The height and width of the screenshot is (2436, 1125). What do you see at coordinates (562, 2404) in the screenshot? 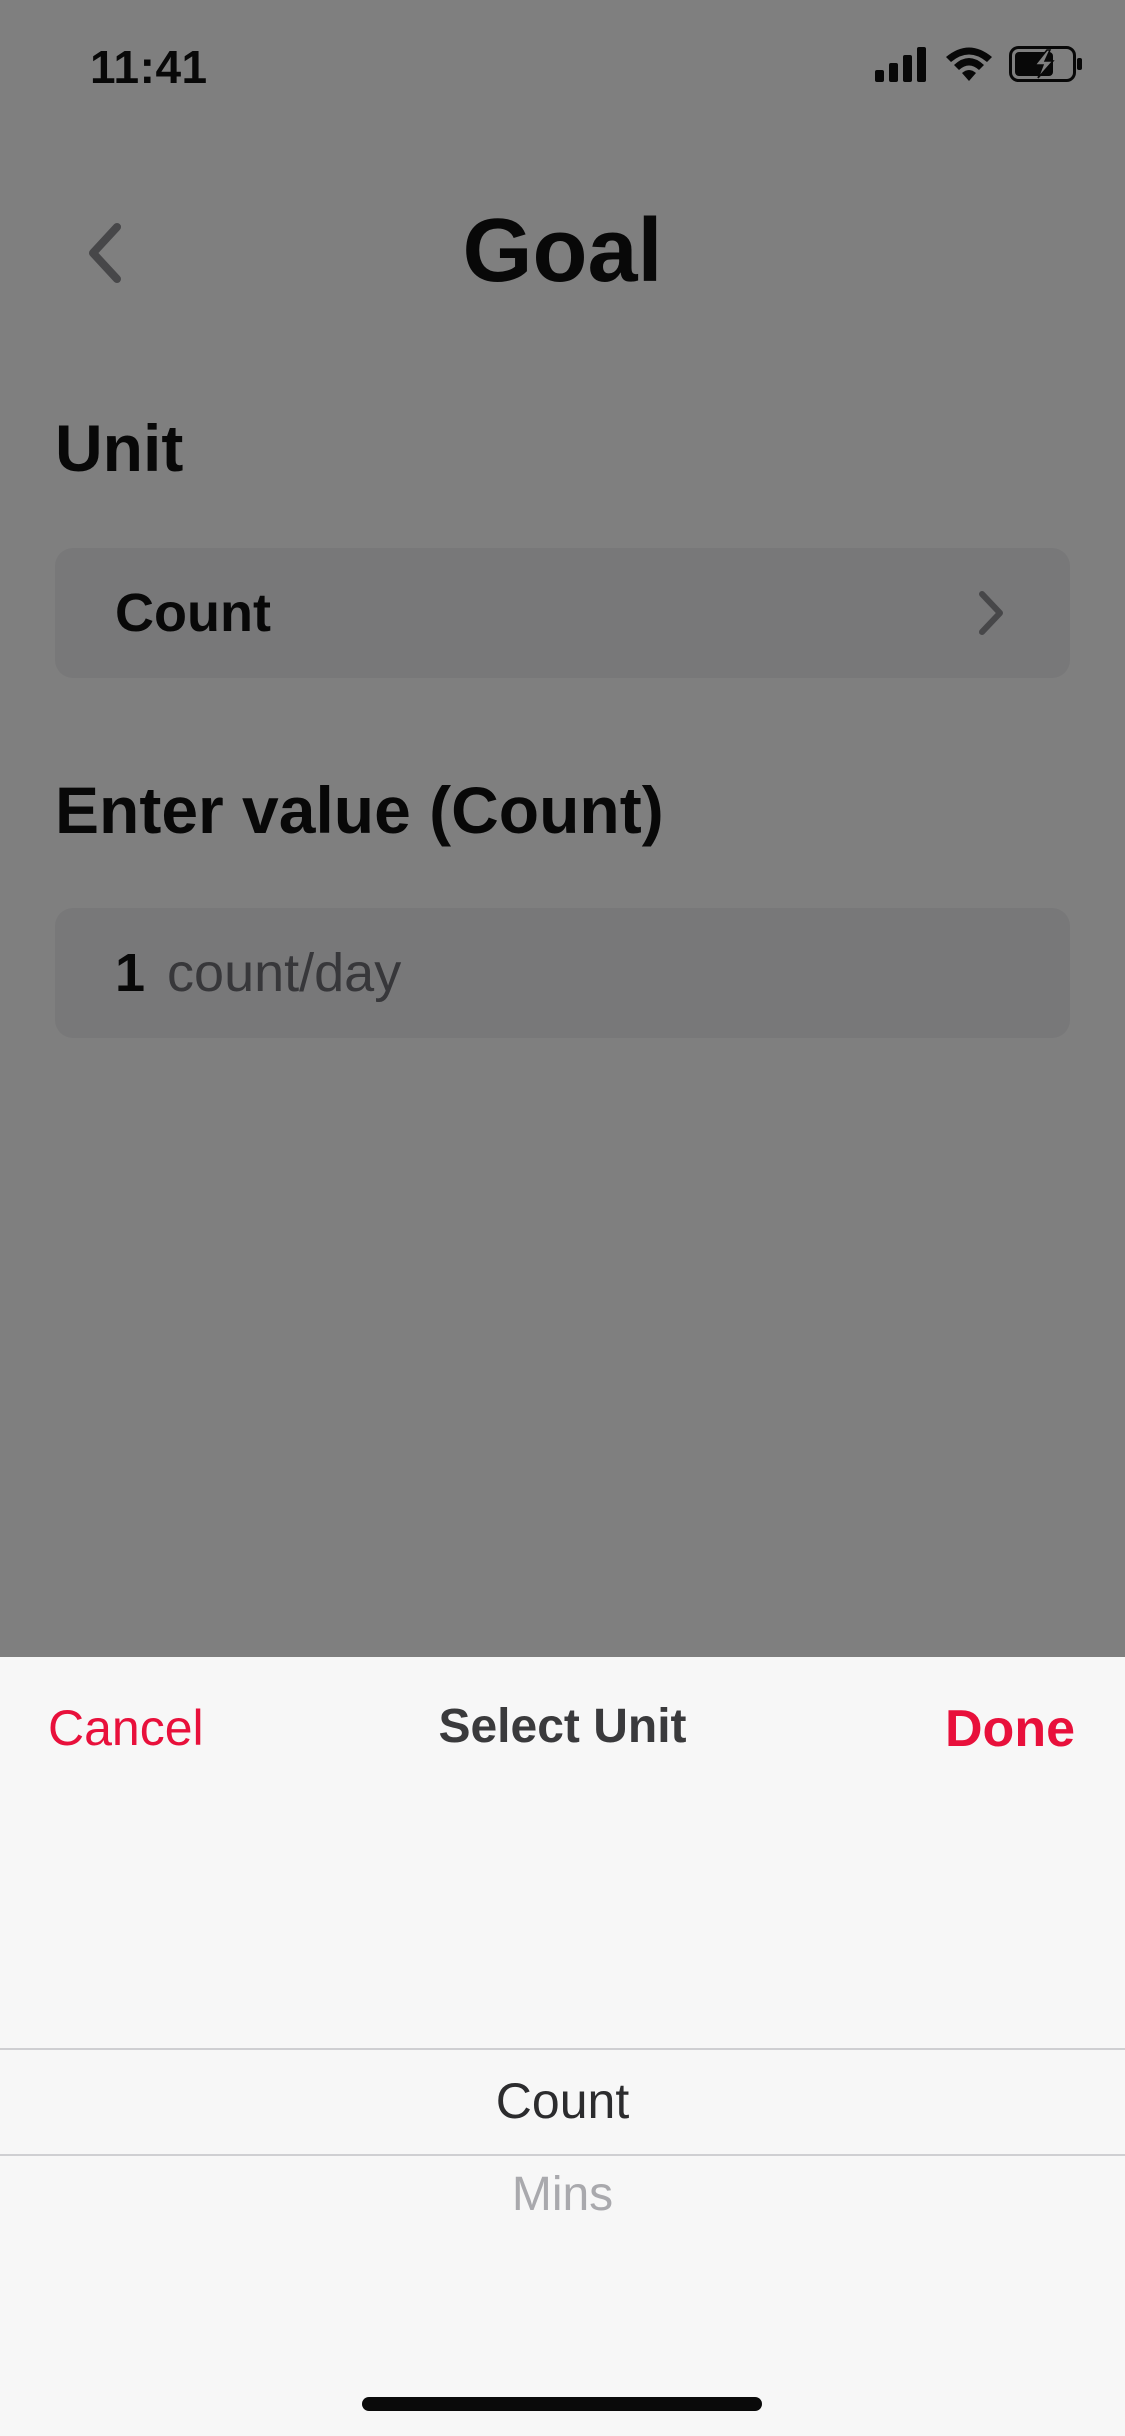
I see `home-indicator` at bounding box center [562, 2404].